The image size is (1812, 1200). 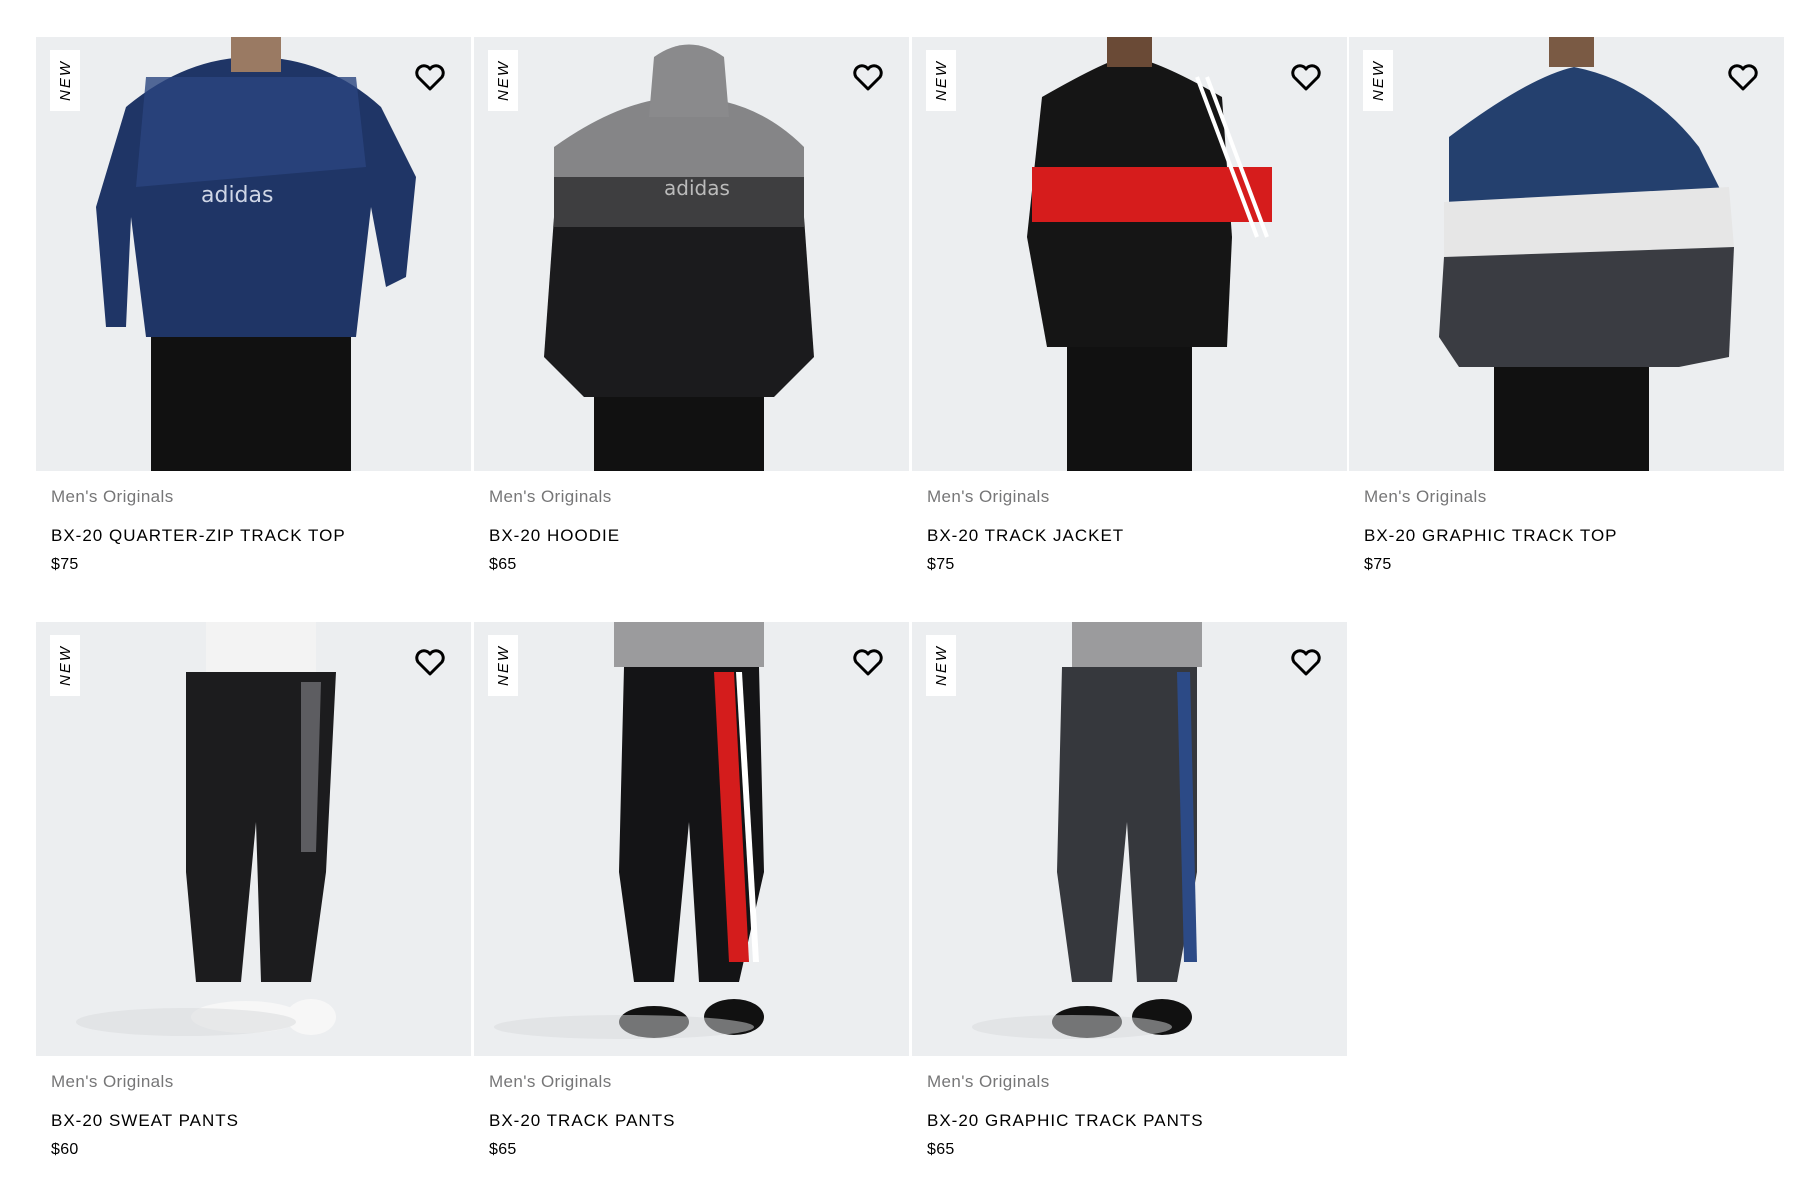 What do you see at coordinates (65, 1149) in the screenshot?
I see `product-price: $60` at bounding box center [65, 1149].